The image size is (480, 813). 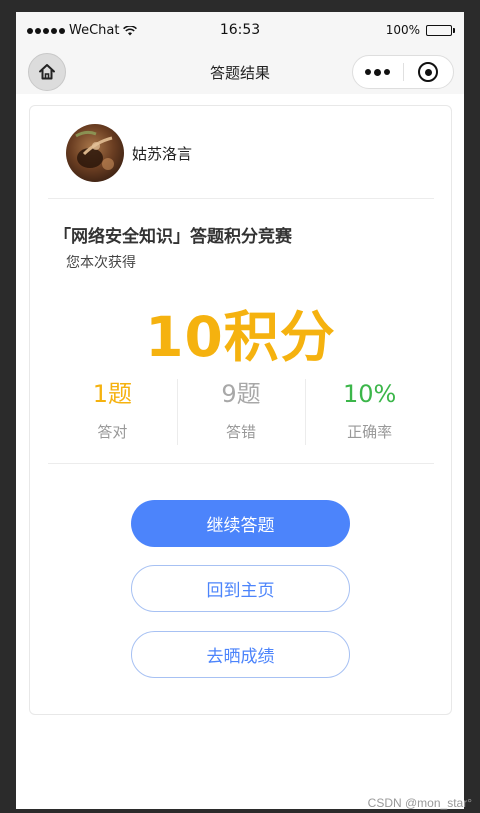 I want to click on stat-label: 答对, so click(x=112, y=432).